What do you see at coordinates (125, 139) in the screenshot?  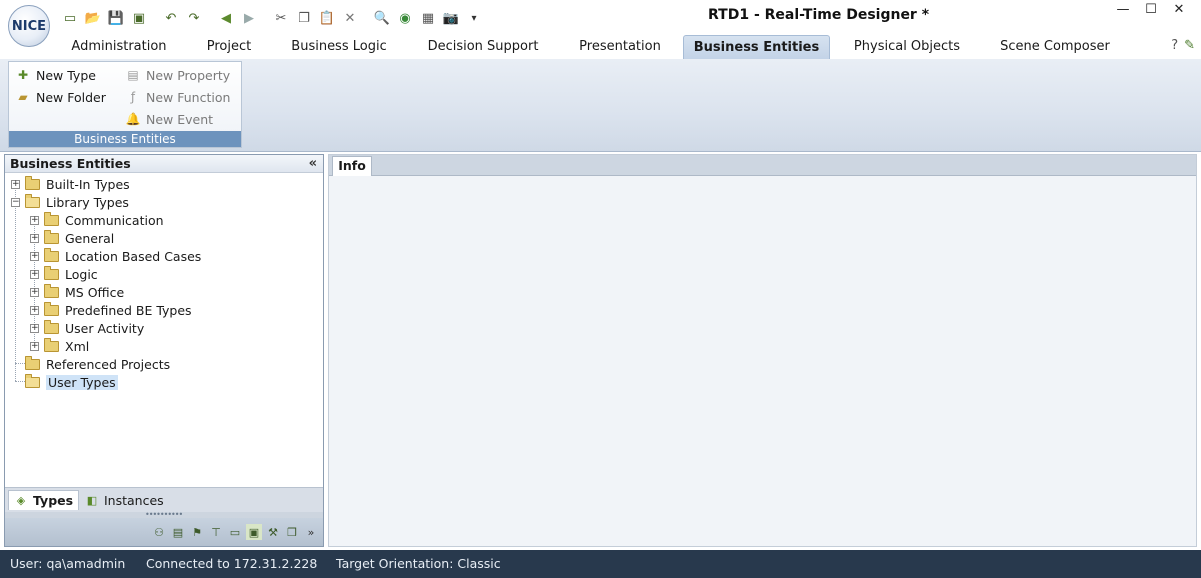 I see `ribbon-group-label: Business Entities` at bounding box center [125, 139].